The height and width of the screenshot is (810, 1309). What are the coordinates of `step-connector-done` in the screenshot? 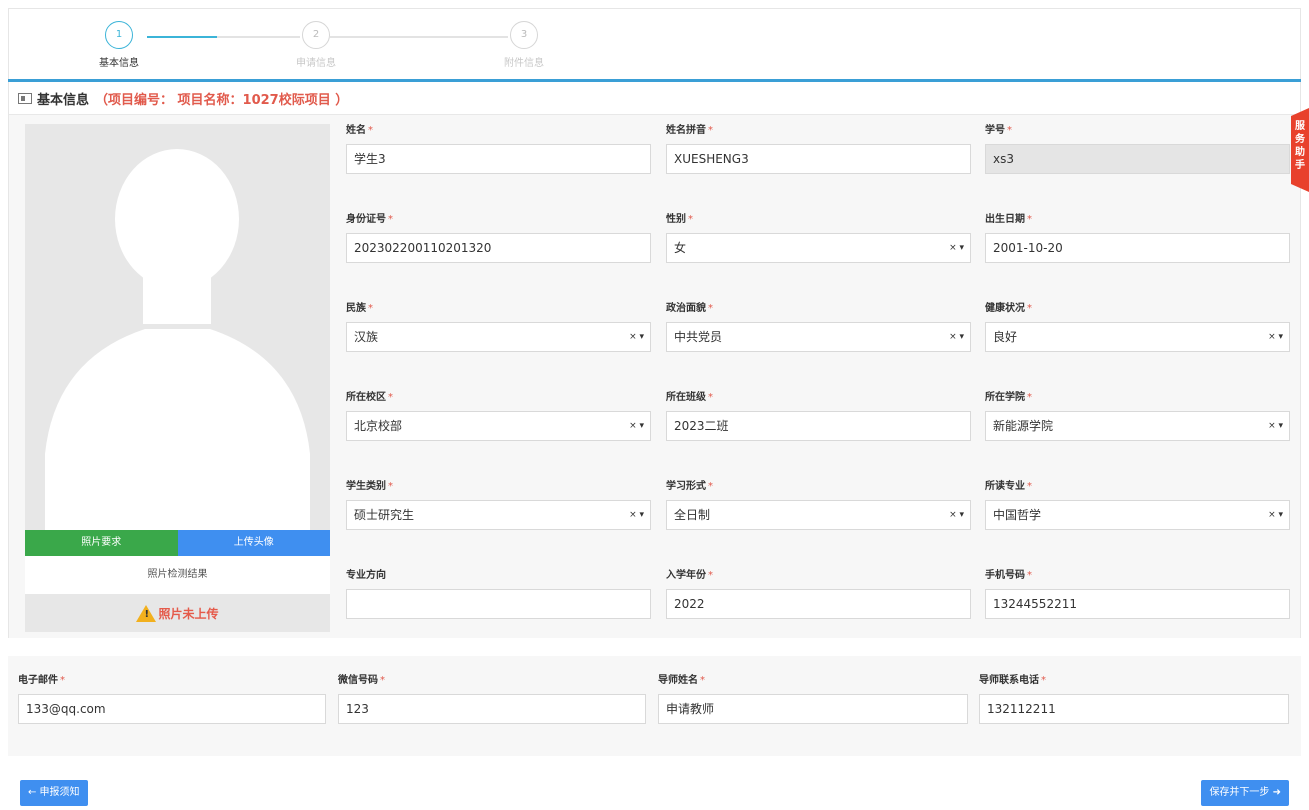 It's located at (182, 37).